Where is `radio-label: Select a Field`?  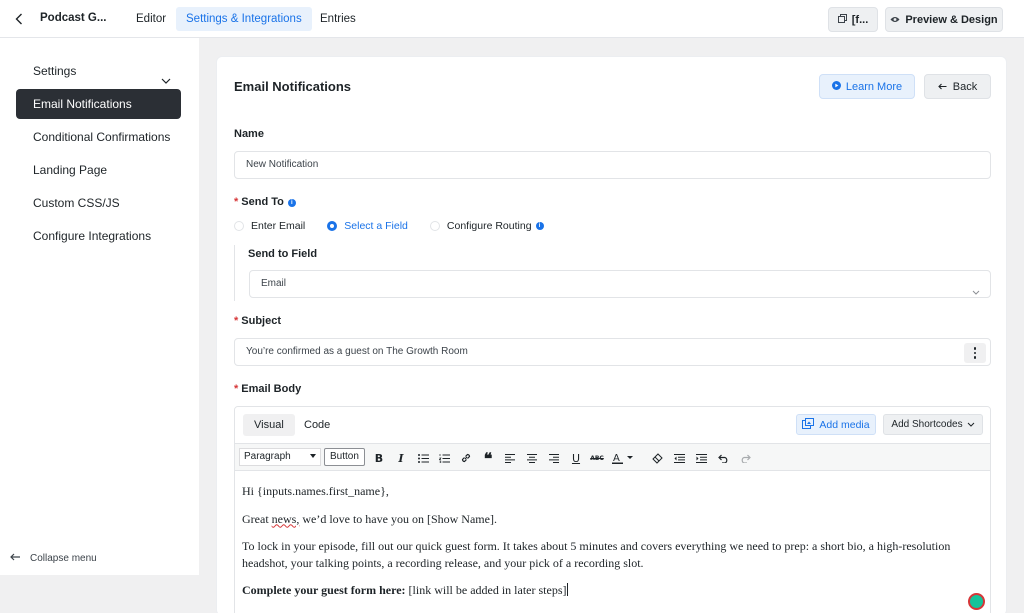 radio-label: Select a Field is located at coordinates (376, 226).